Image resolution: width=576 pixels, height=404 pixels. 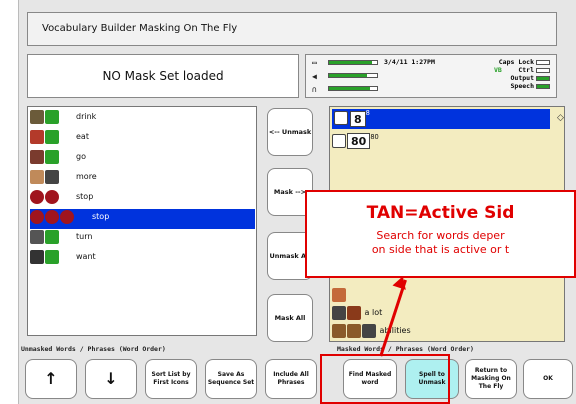 I want to click on output-indicator: Output, so click(x=530, y=78).